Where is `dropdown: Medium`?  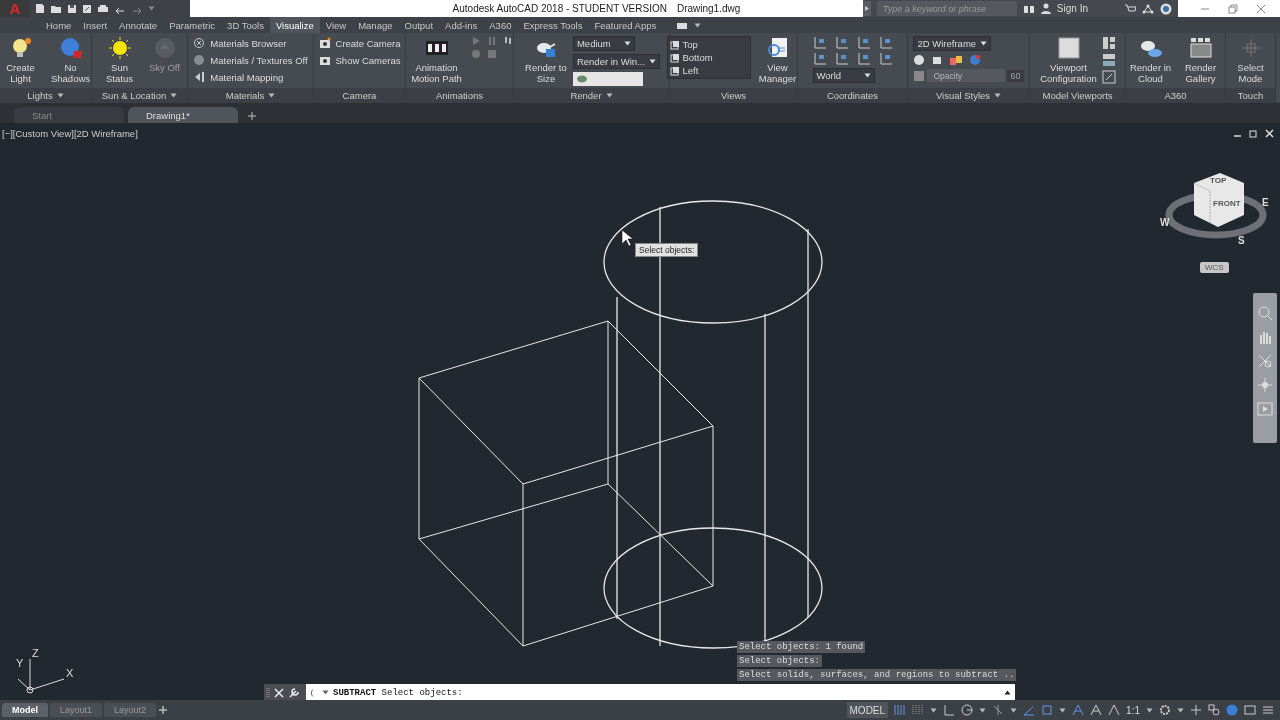 dropdown: Medium is located at coordinates (603, 43).